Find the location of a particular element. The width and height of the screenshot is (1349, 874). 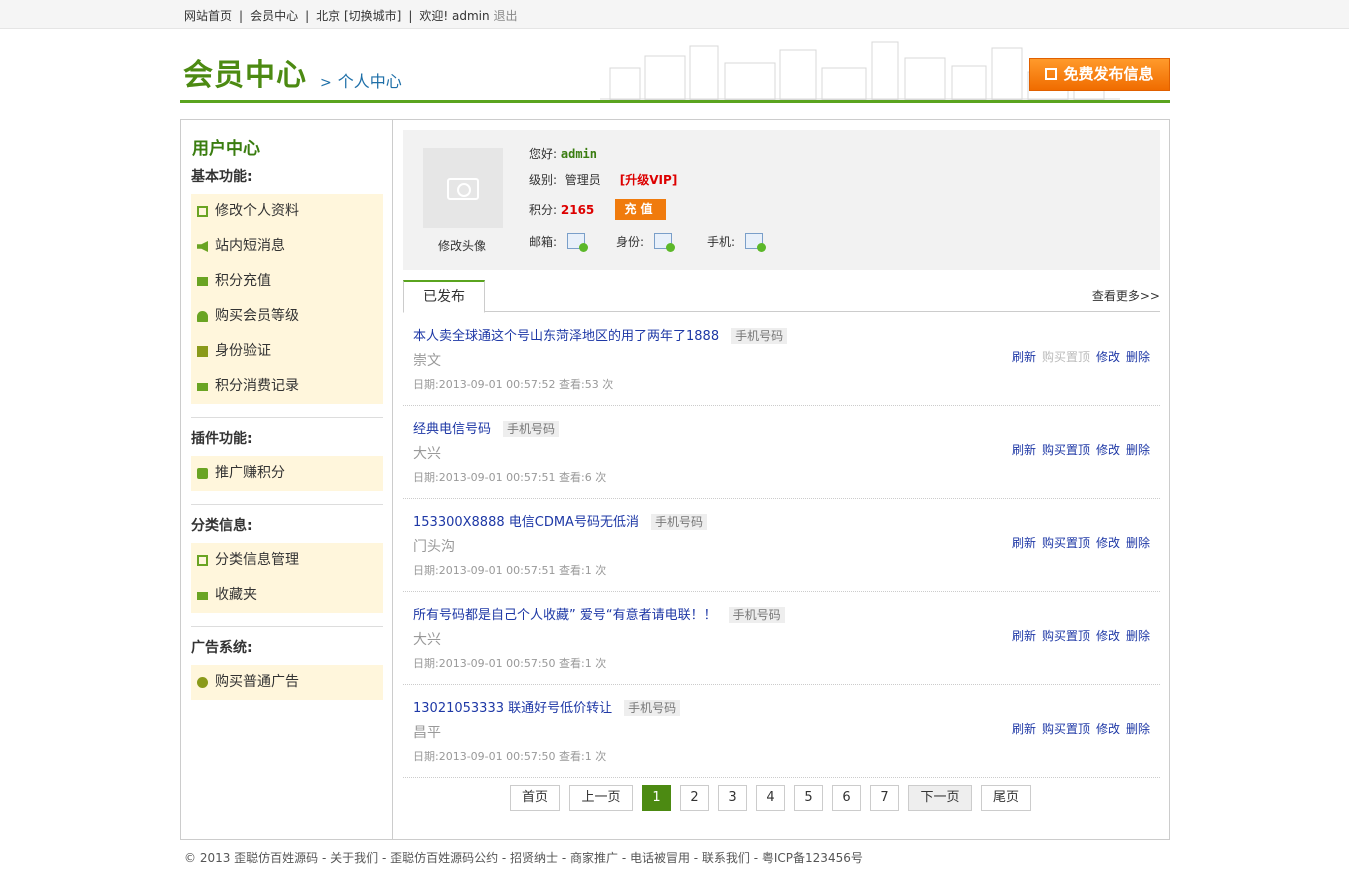

sidebar-item-messages: 站内短消息 is located at coordinates (287, 246).